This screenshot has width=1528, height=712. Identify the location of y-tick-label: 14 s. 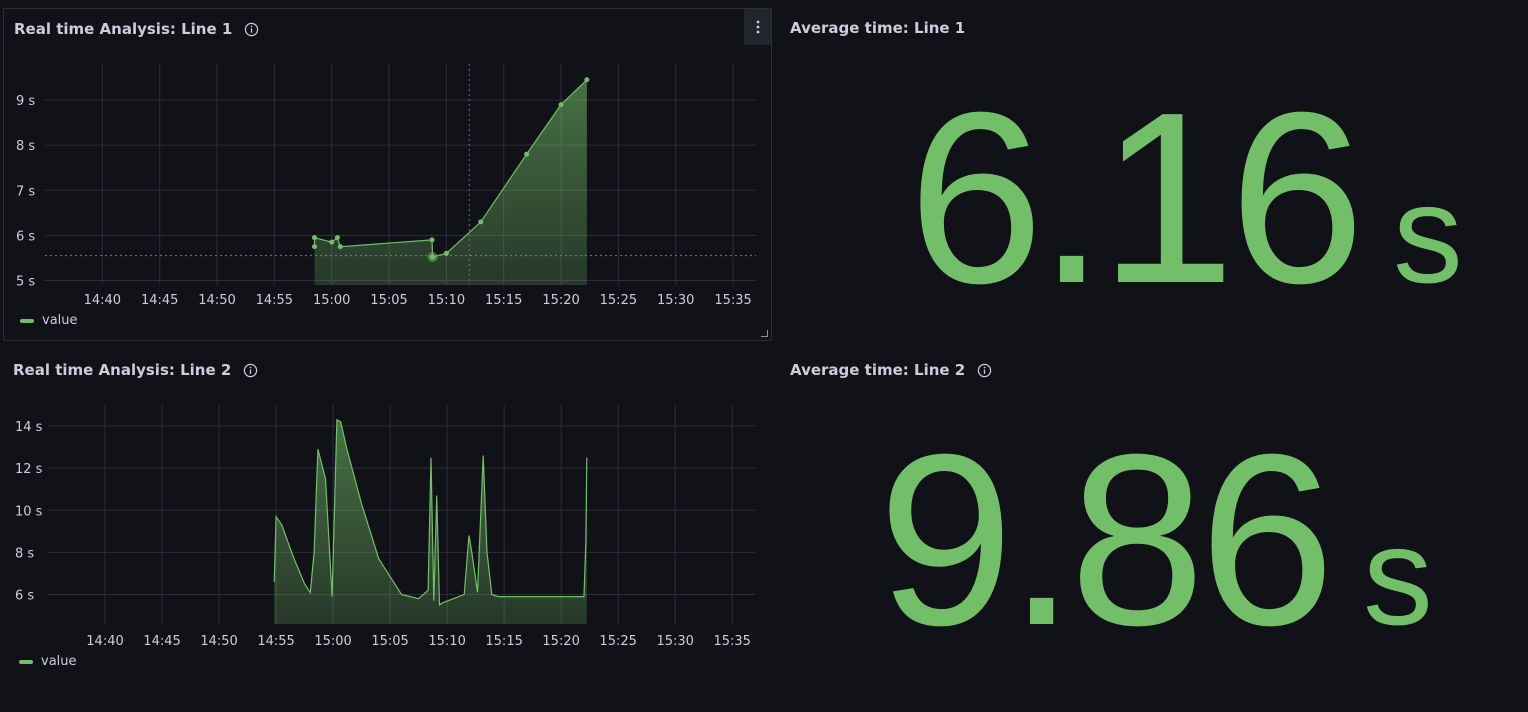
(29, 427).